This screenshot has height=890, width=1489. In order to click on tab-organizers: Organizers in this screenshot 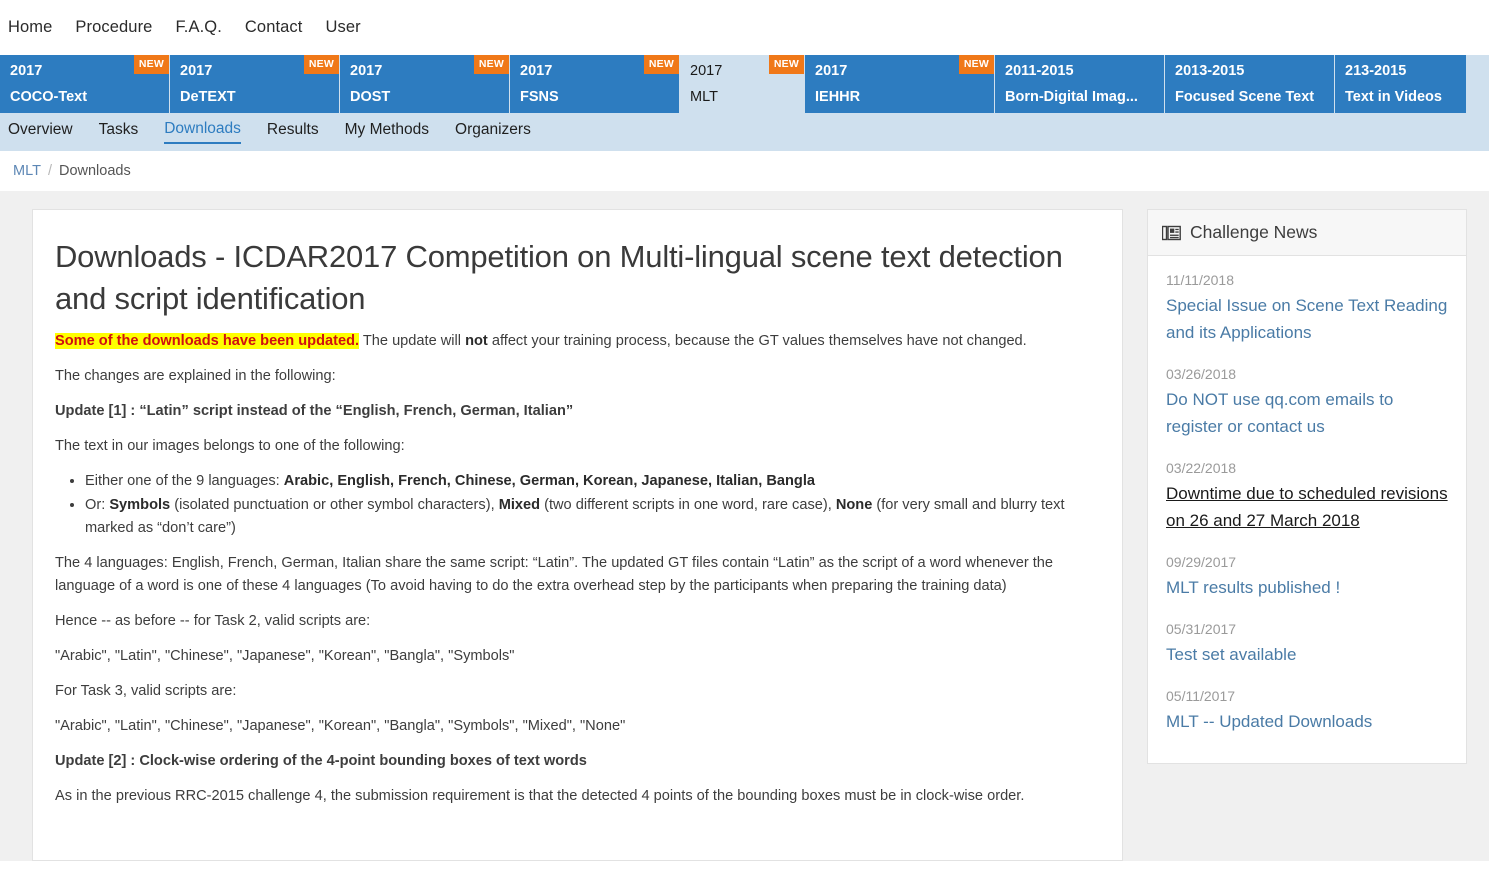, I will do `click(493, 132)`.